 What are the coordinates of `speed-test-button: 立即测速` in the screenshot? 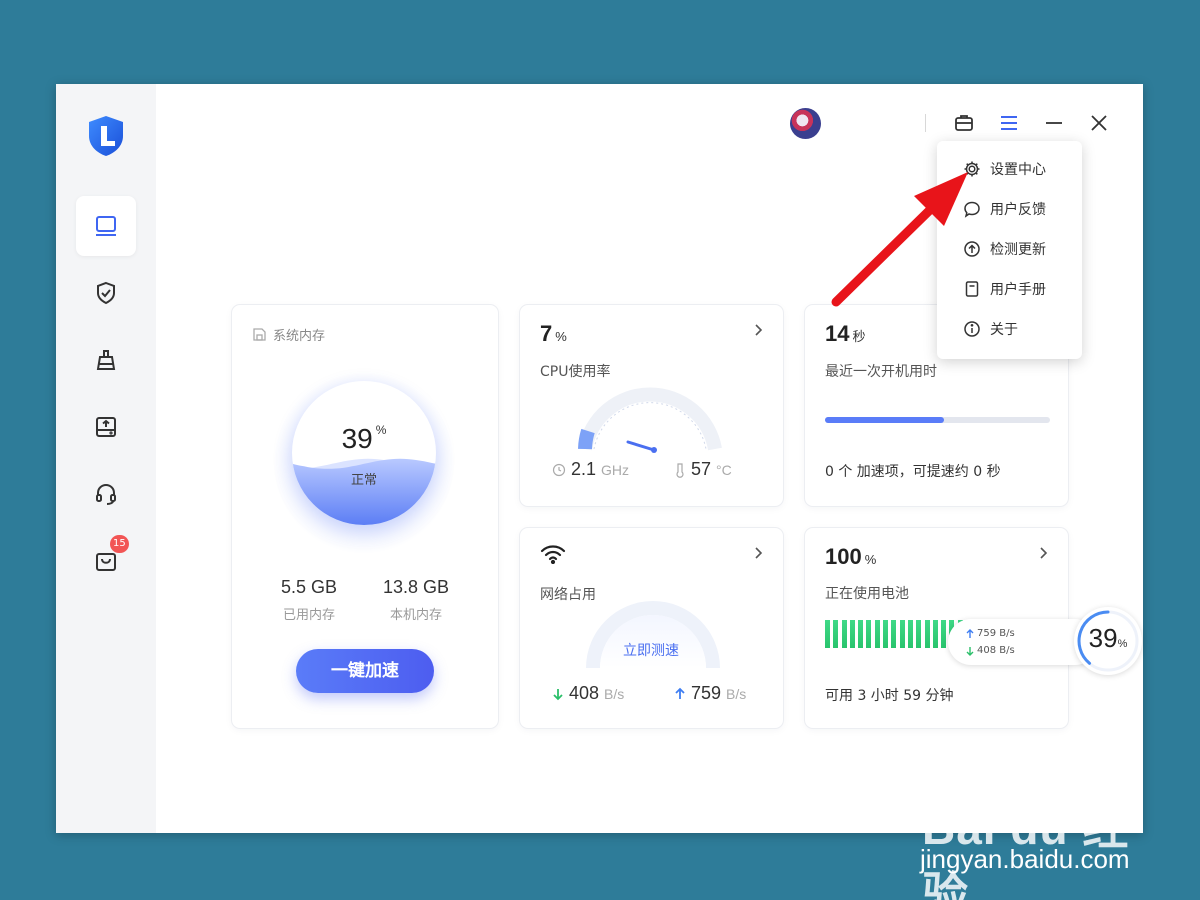 It's located at (651, 650).